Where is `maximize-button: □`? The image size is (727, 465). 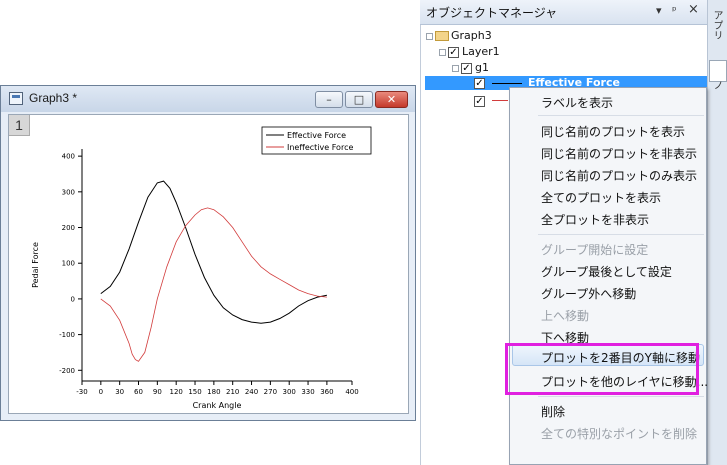
maximize-button: □ is located at coordinates (359, 99).